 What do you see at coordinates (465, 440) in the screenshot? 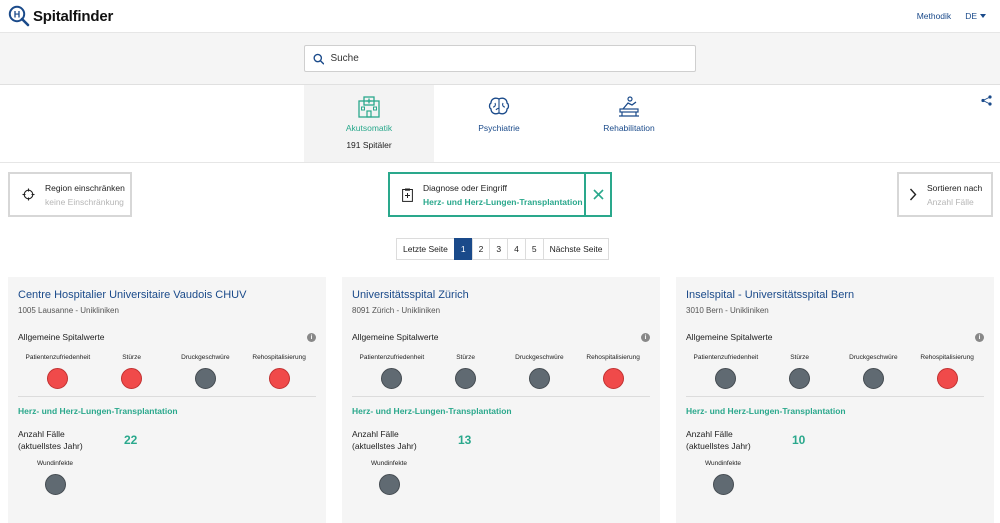
I see `cases-count: 13` at bounding box center [465, 440].